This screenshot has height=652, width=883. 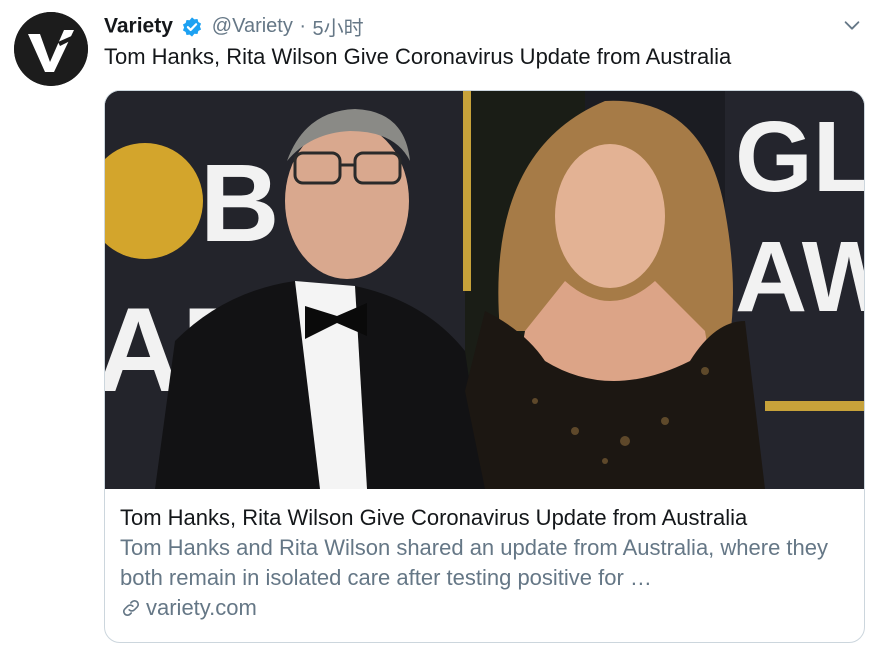 I want to click on link-icon, so click(x=131, y=608).